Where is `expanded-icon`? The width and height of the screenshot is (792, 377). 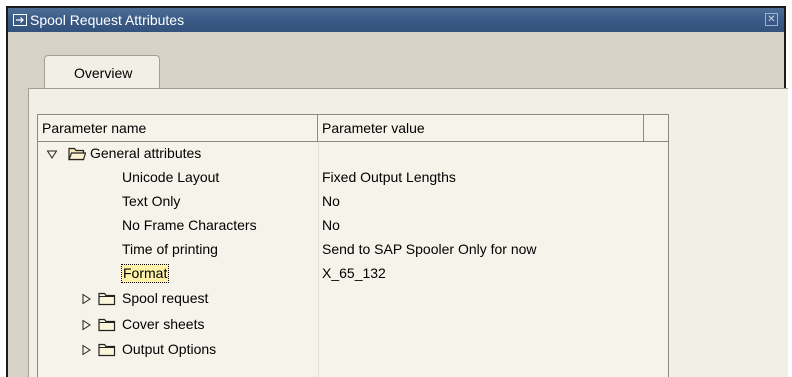 expanded-icon is located at coordinates (52, 154).